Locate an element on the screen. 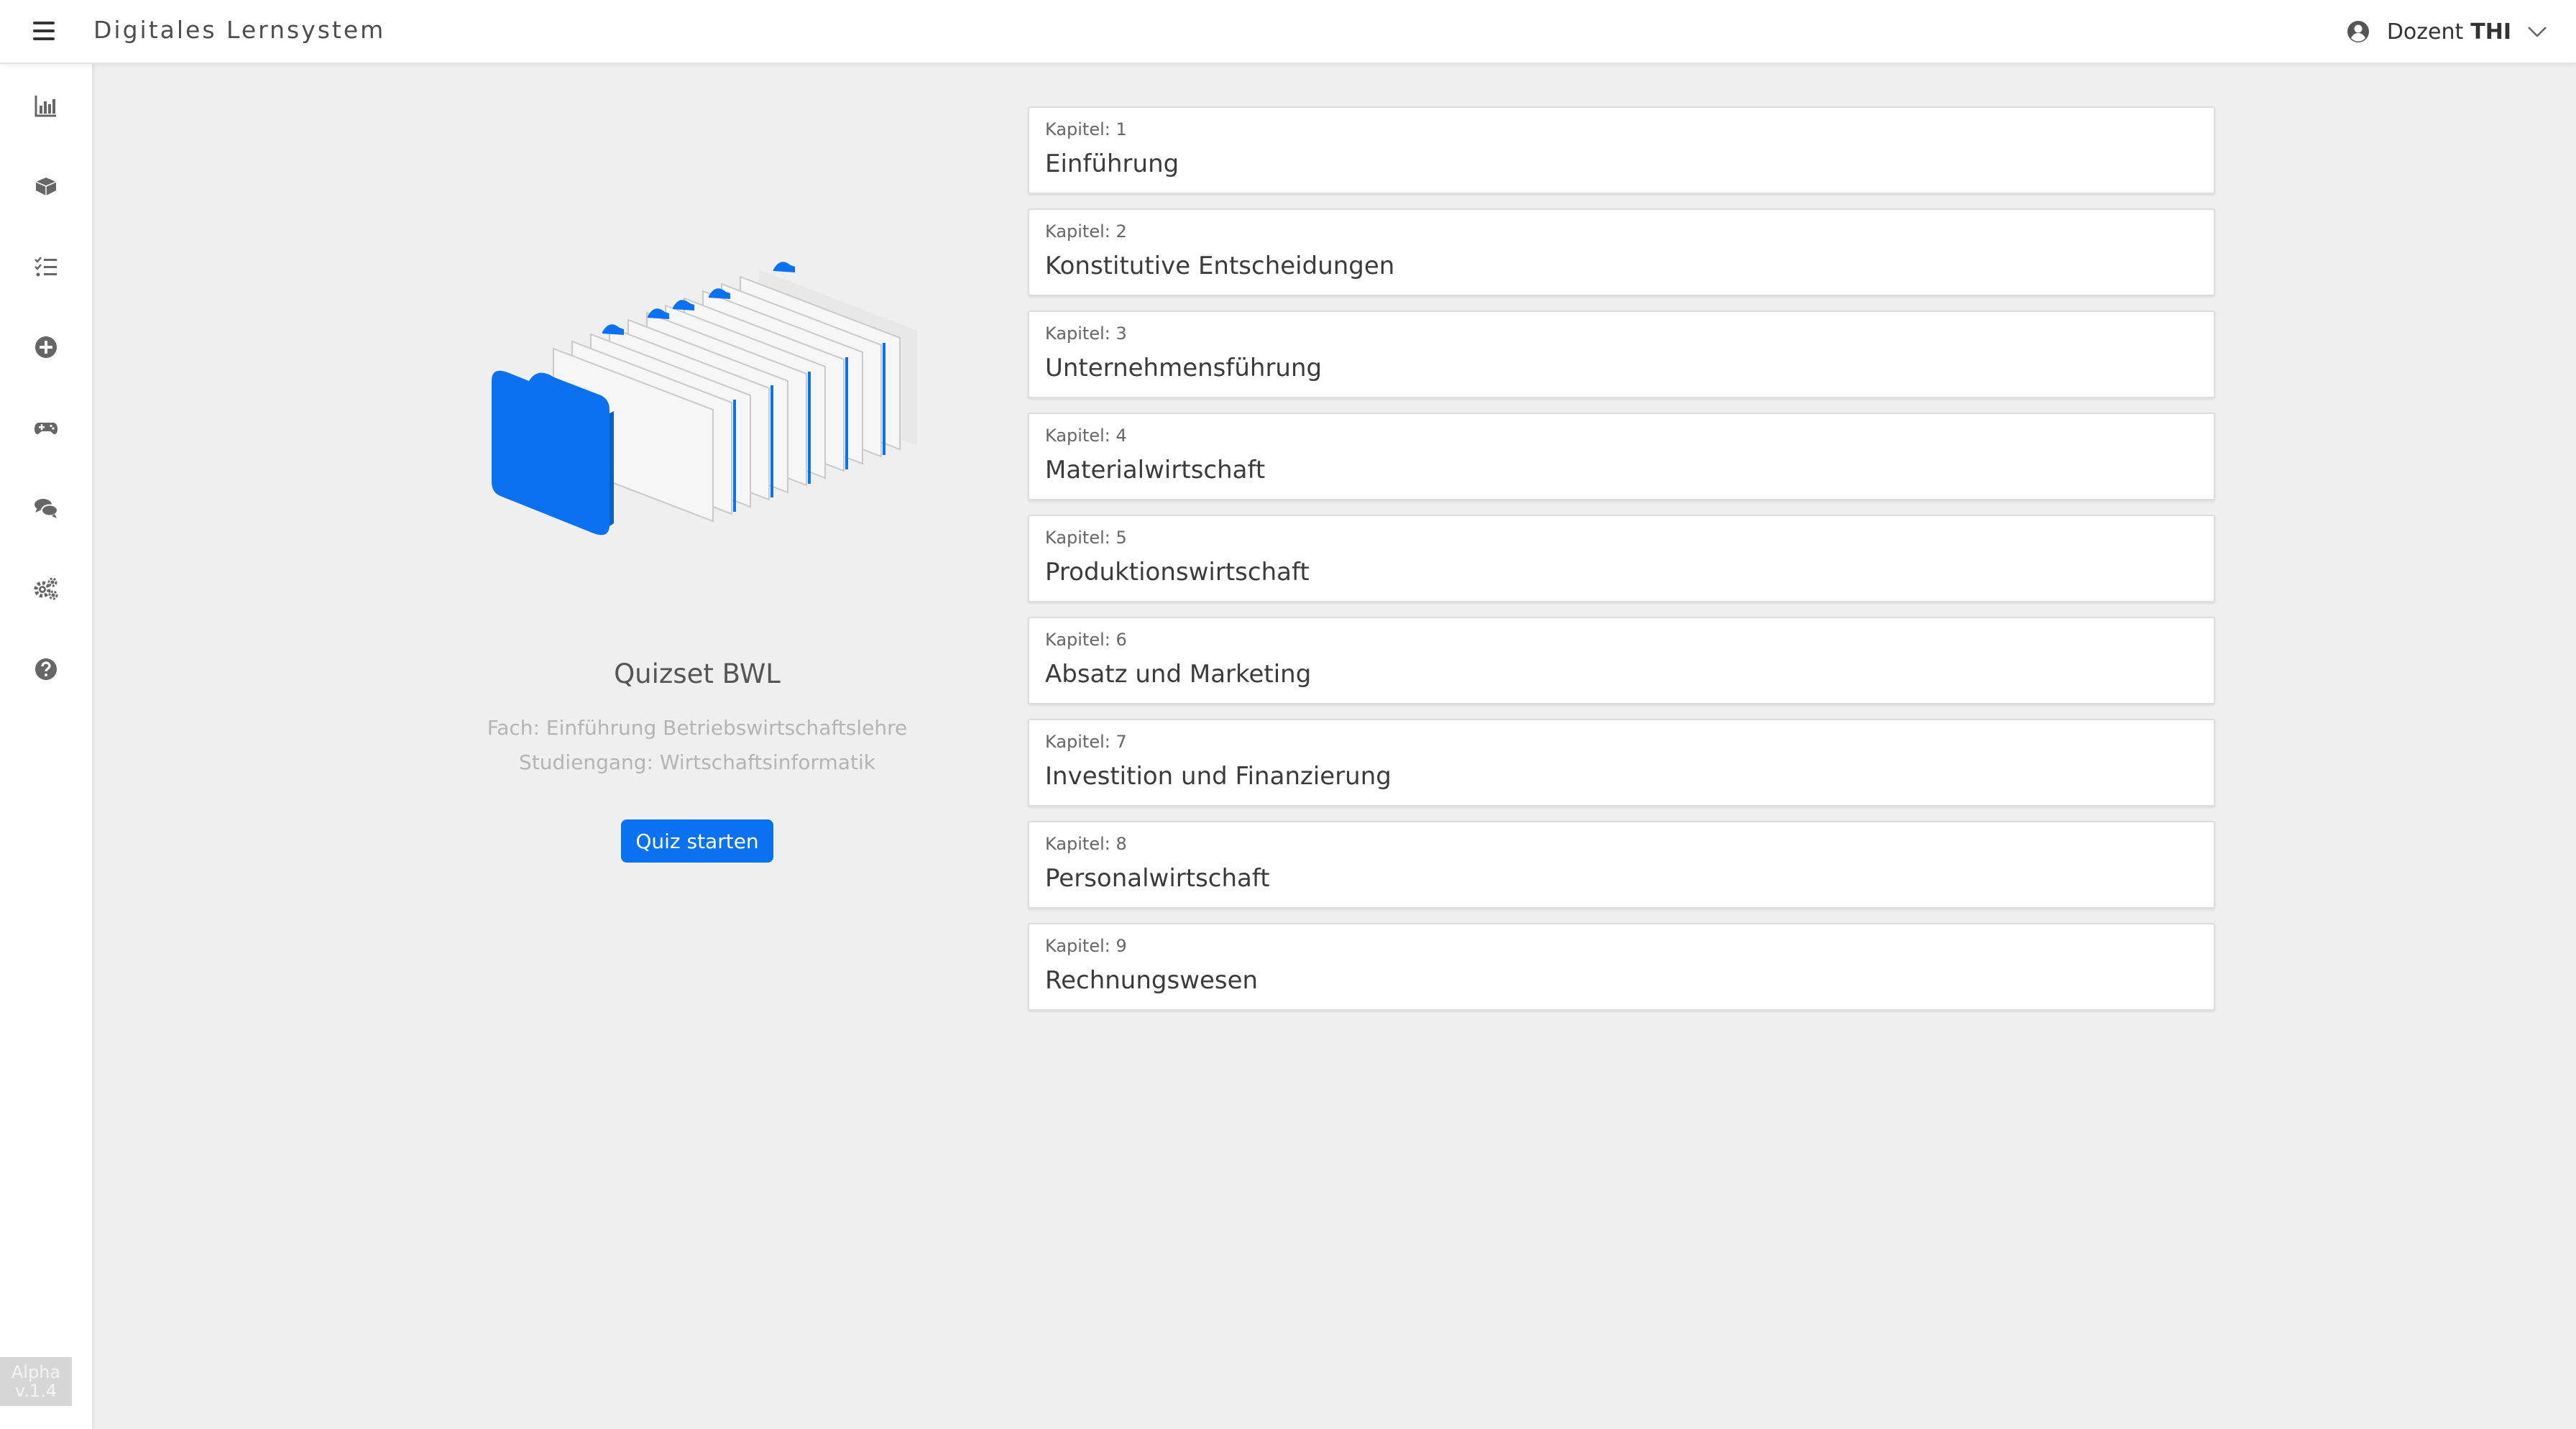 The image size is (2576, 1429). chapter-title: Absatz und Marketing is located at coordinates (1178, 674).